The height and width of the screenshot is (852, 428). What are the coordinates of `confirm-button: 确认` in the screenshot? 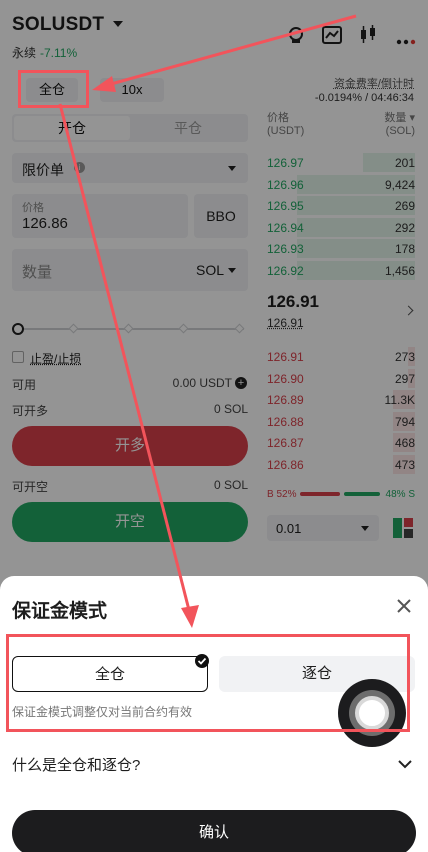 It's located at (214, 831).